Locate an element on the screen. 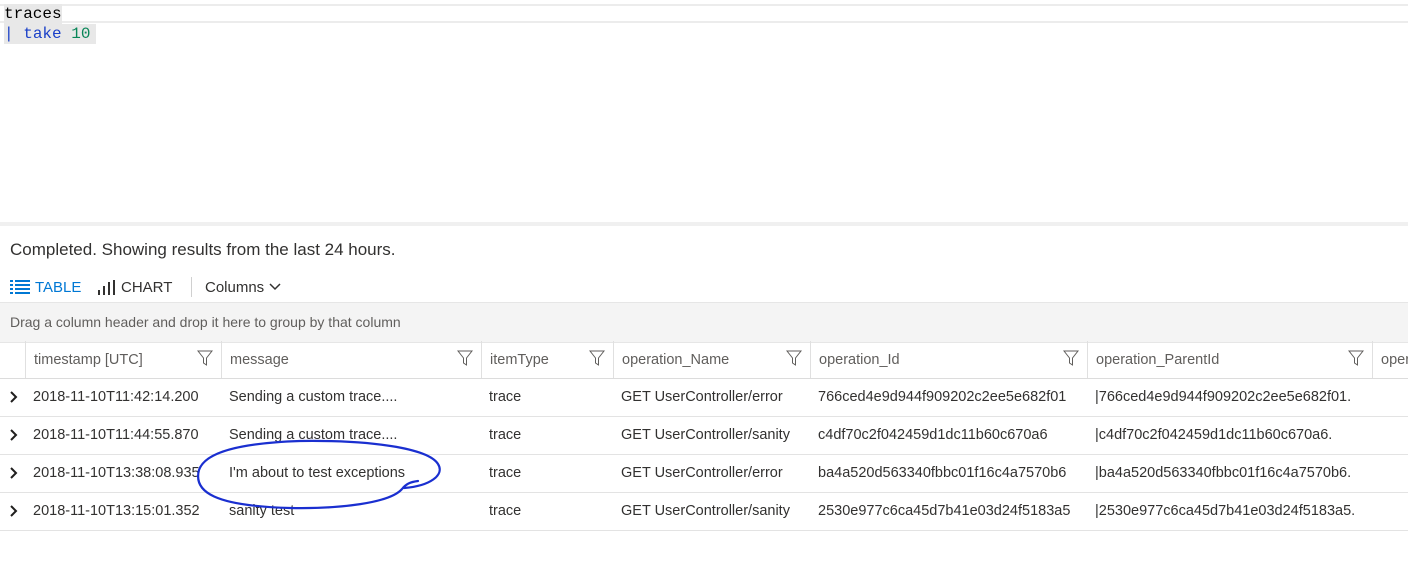 The width and height of the screenshot is (1408, 570). cell-operation-parentid: |ba4a520d563340fbbc01f16c4a7570b6. is located at coordinates (1223, 473).